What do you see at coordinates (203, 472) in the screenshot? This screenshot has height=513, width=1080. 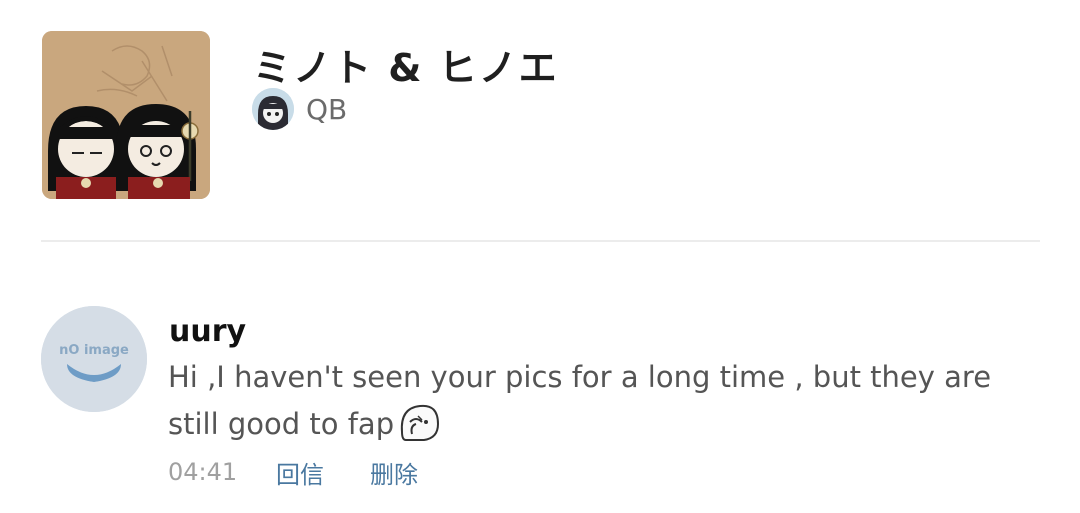 I see `comment-time: 04:41` at bounding box center [203, 472].